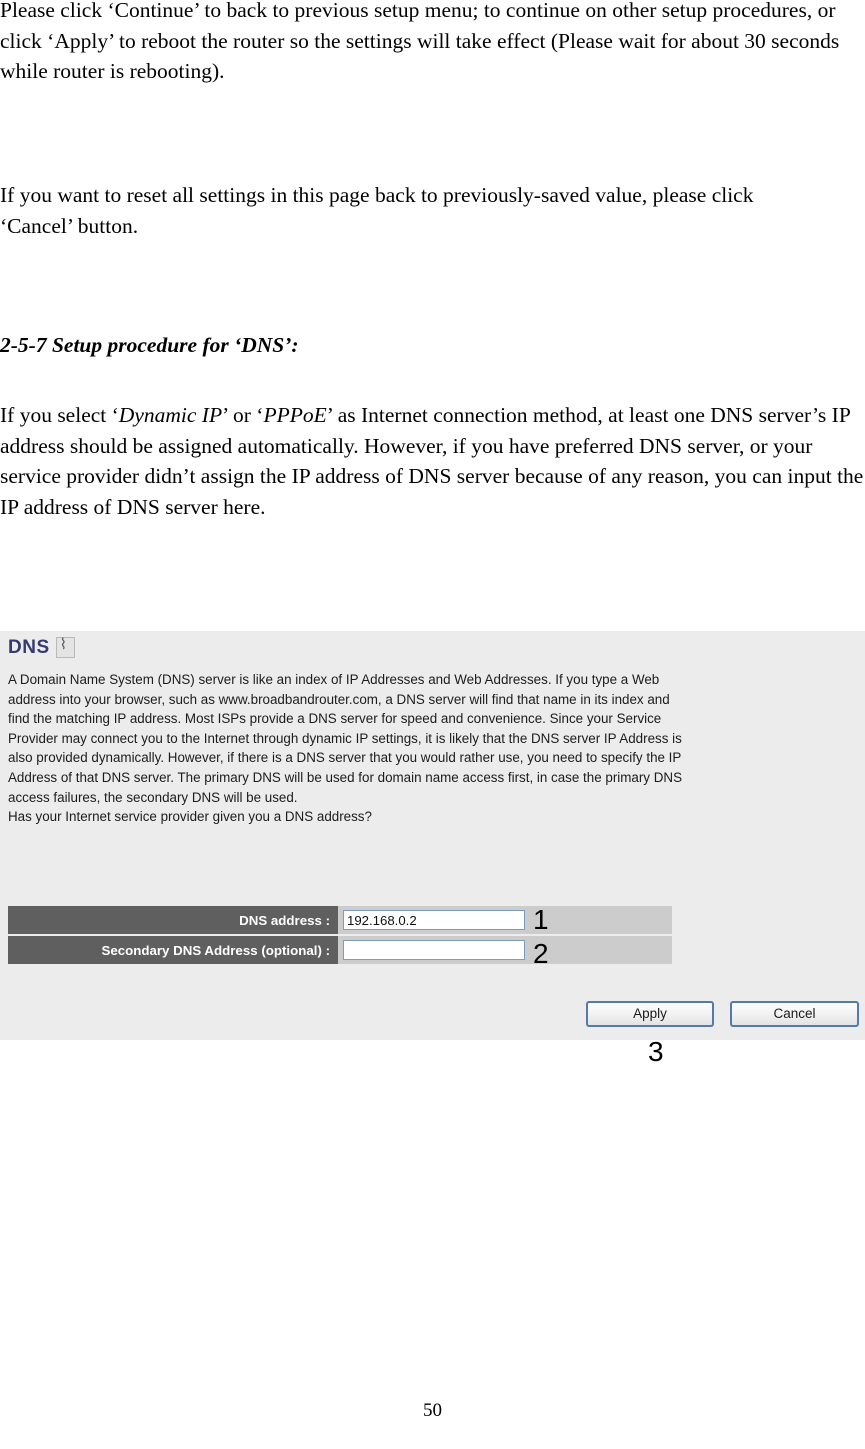 The width and height of the screenshot is (865, 1449). Describe the element at coordinates (794, 1014) in the screenshot. I see `cancel-button: Cancel` at that location.